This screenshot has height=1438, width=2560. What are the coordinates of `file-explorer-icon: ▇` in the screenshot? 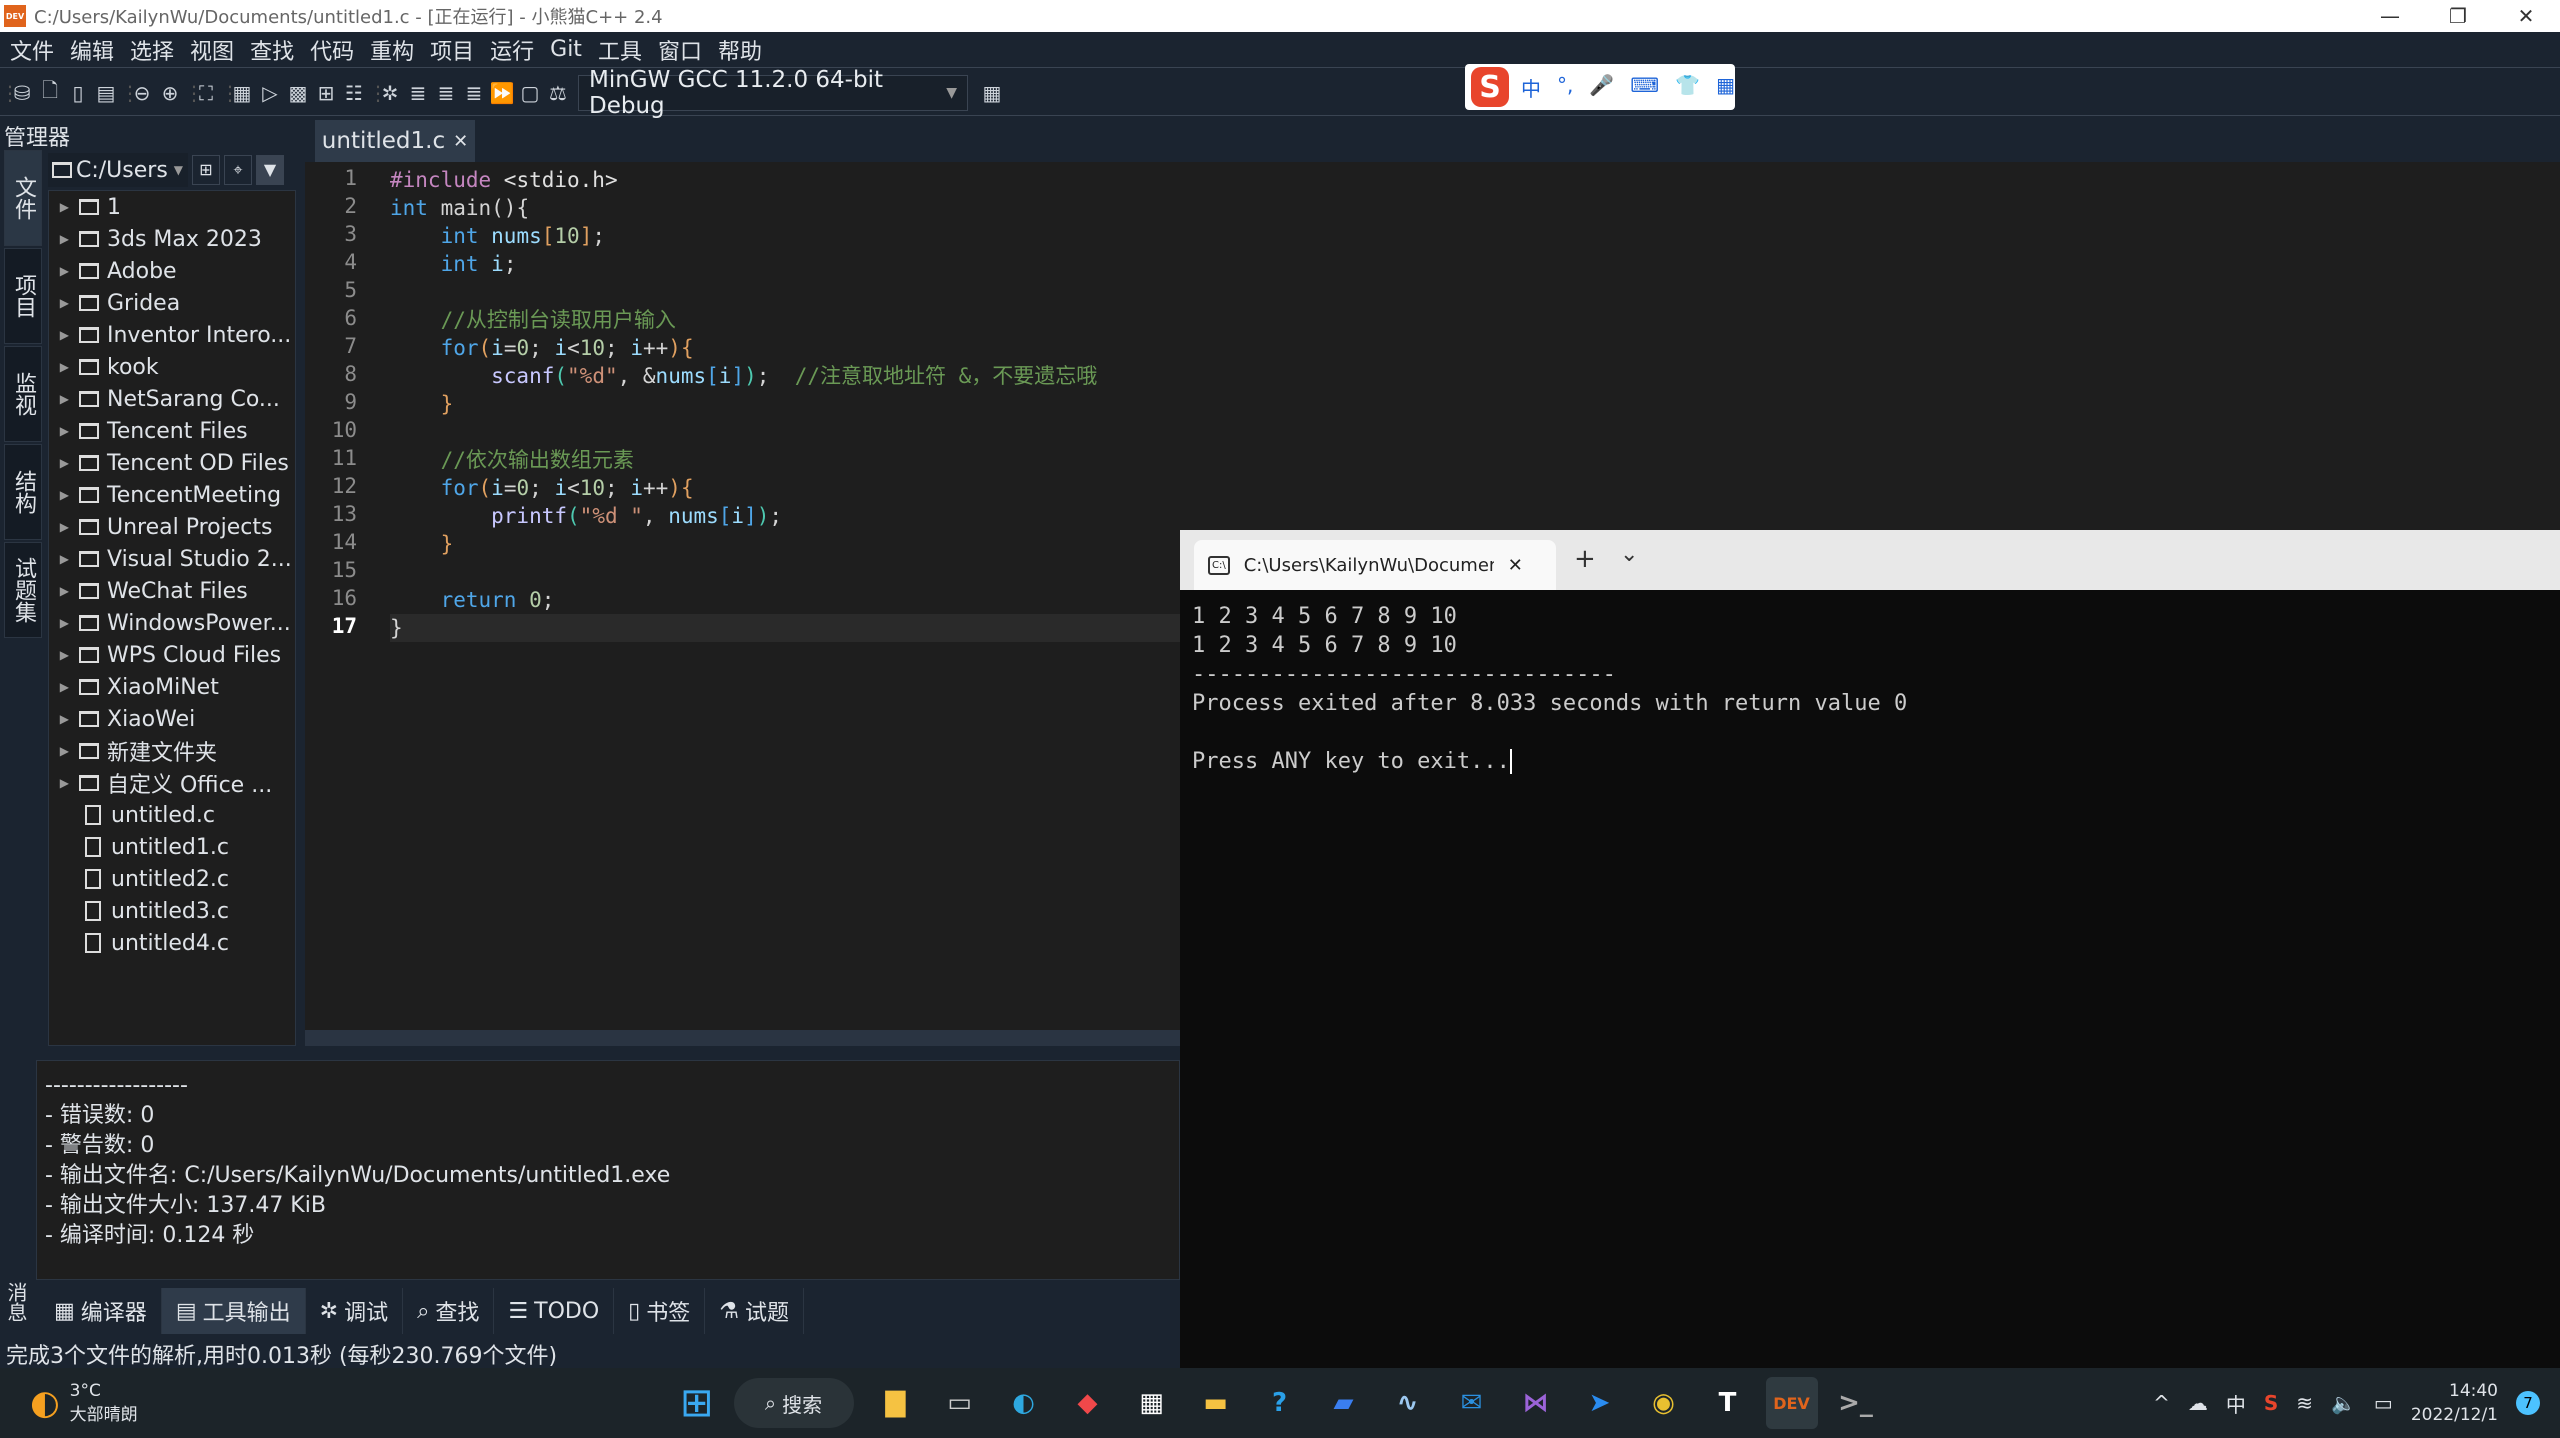 It's located at (896, 1403).